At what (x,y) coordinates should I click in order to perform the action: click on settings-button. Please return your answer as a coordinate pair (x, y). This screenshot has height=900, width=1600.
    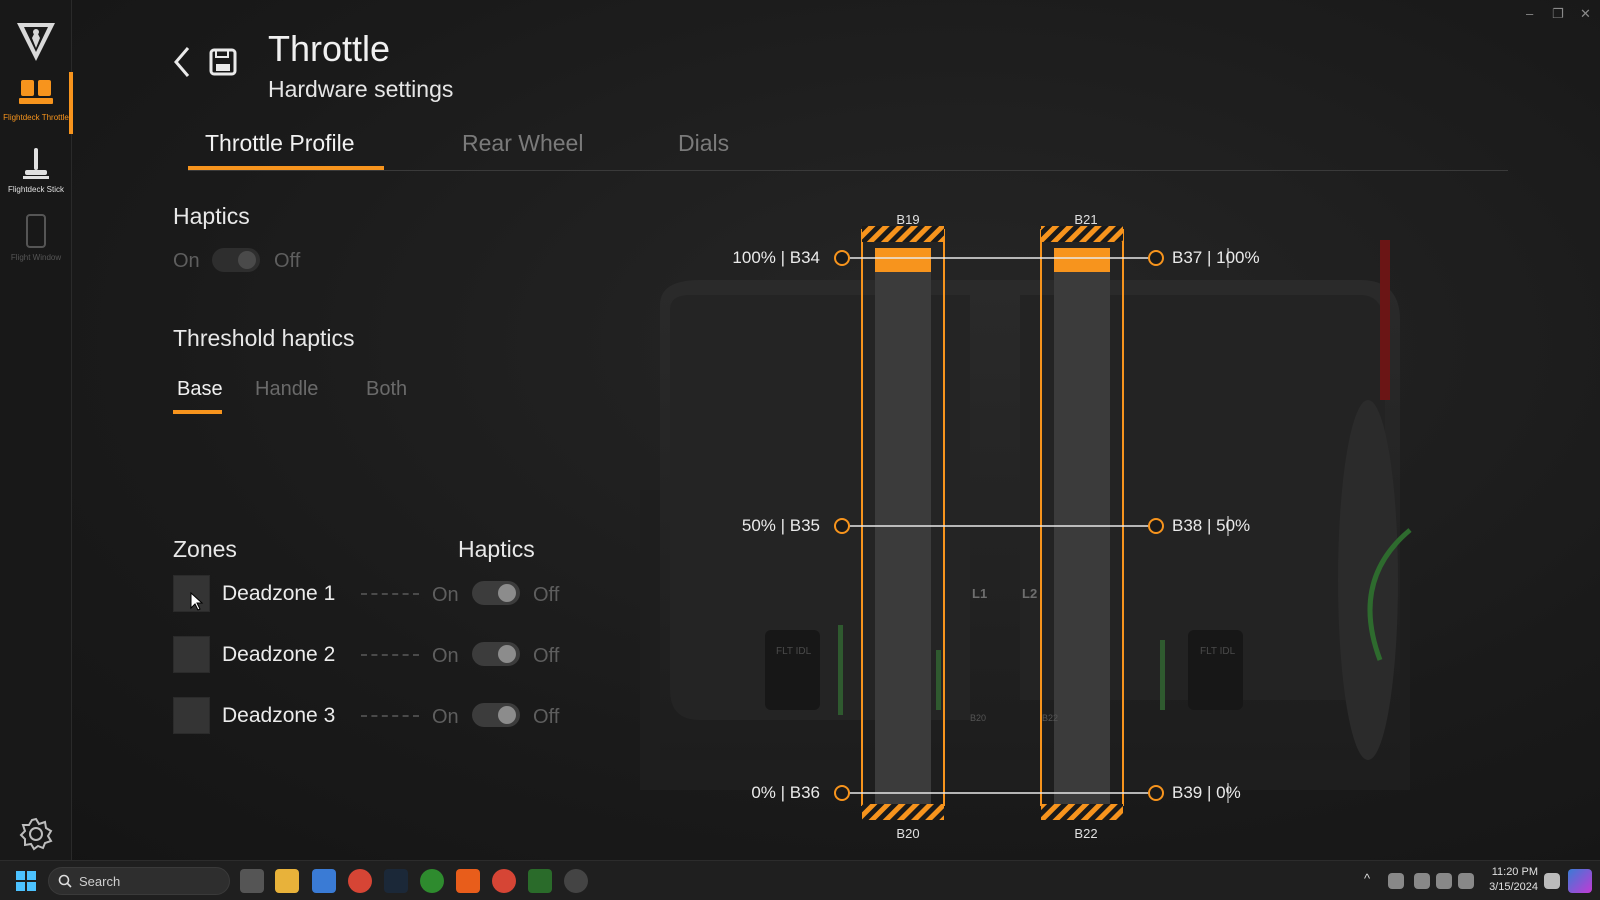
    Looking at the image, I should click on (36, 836).